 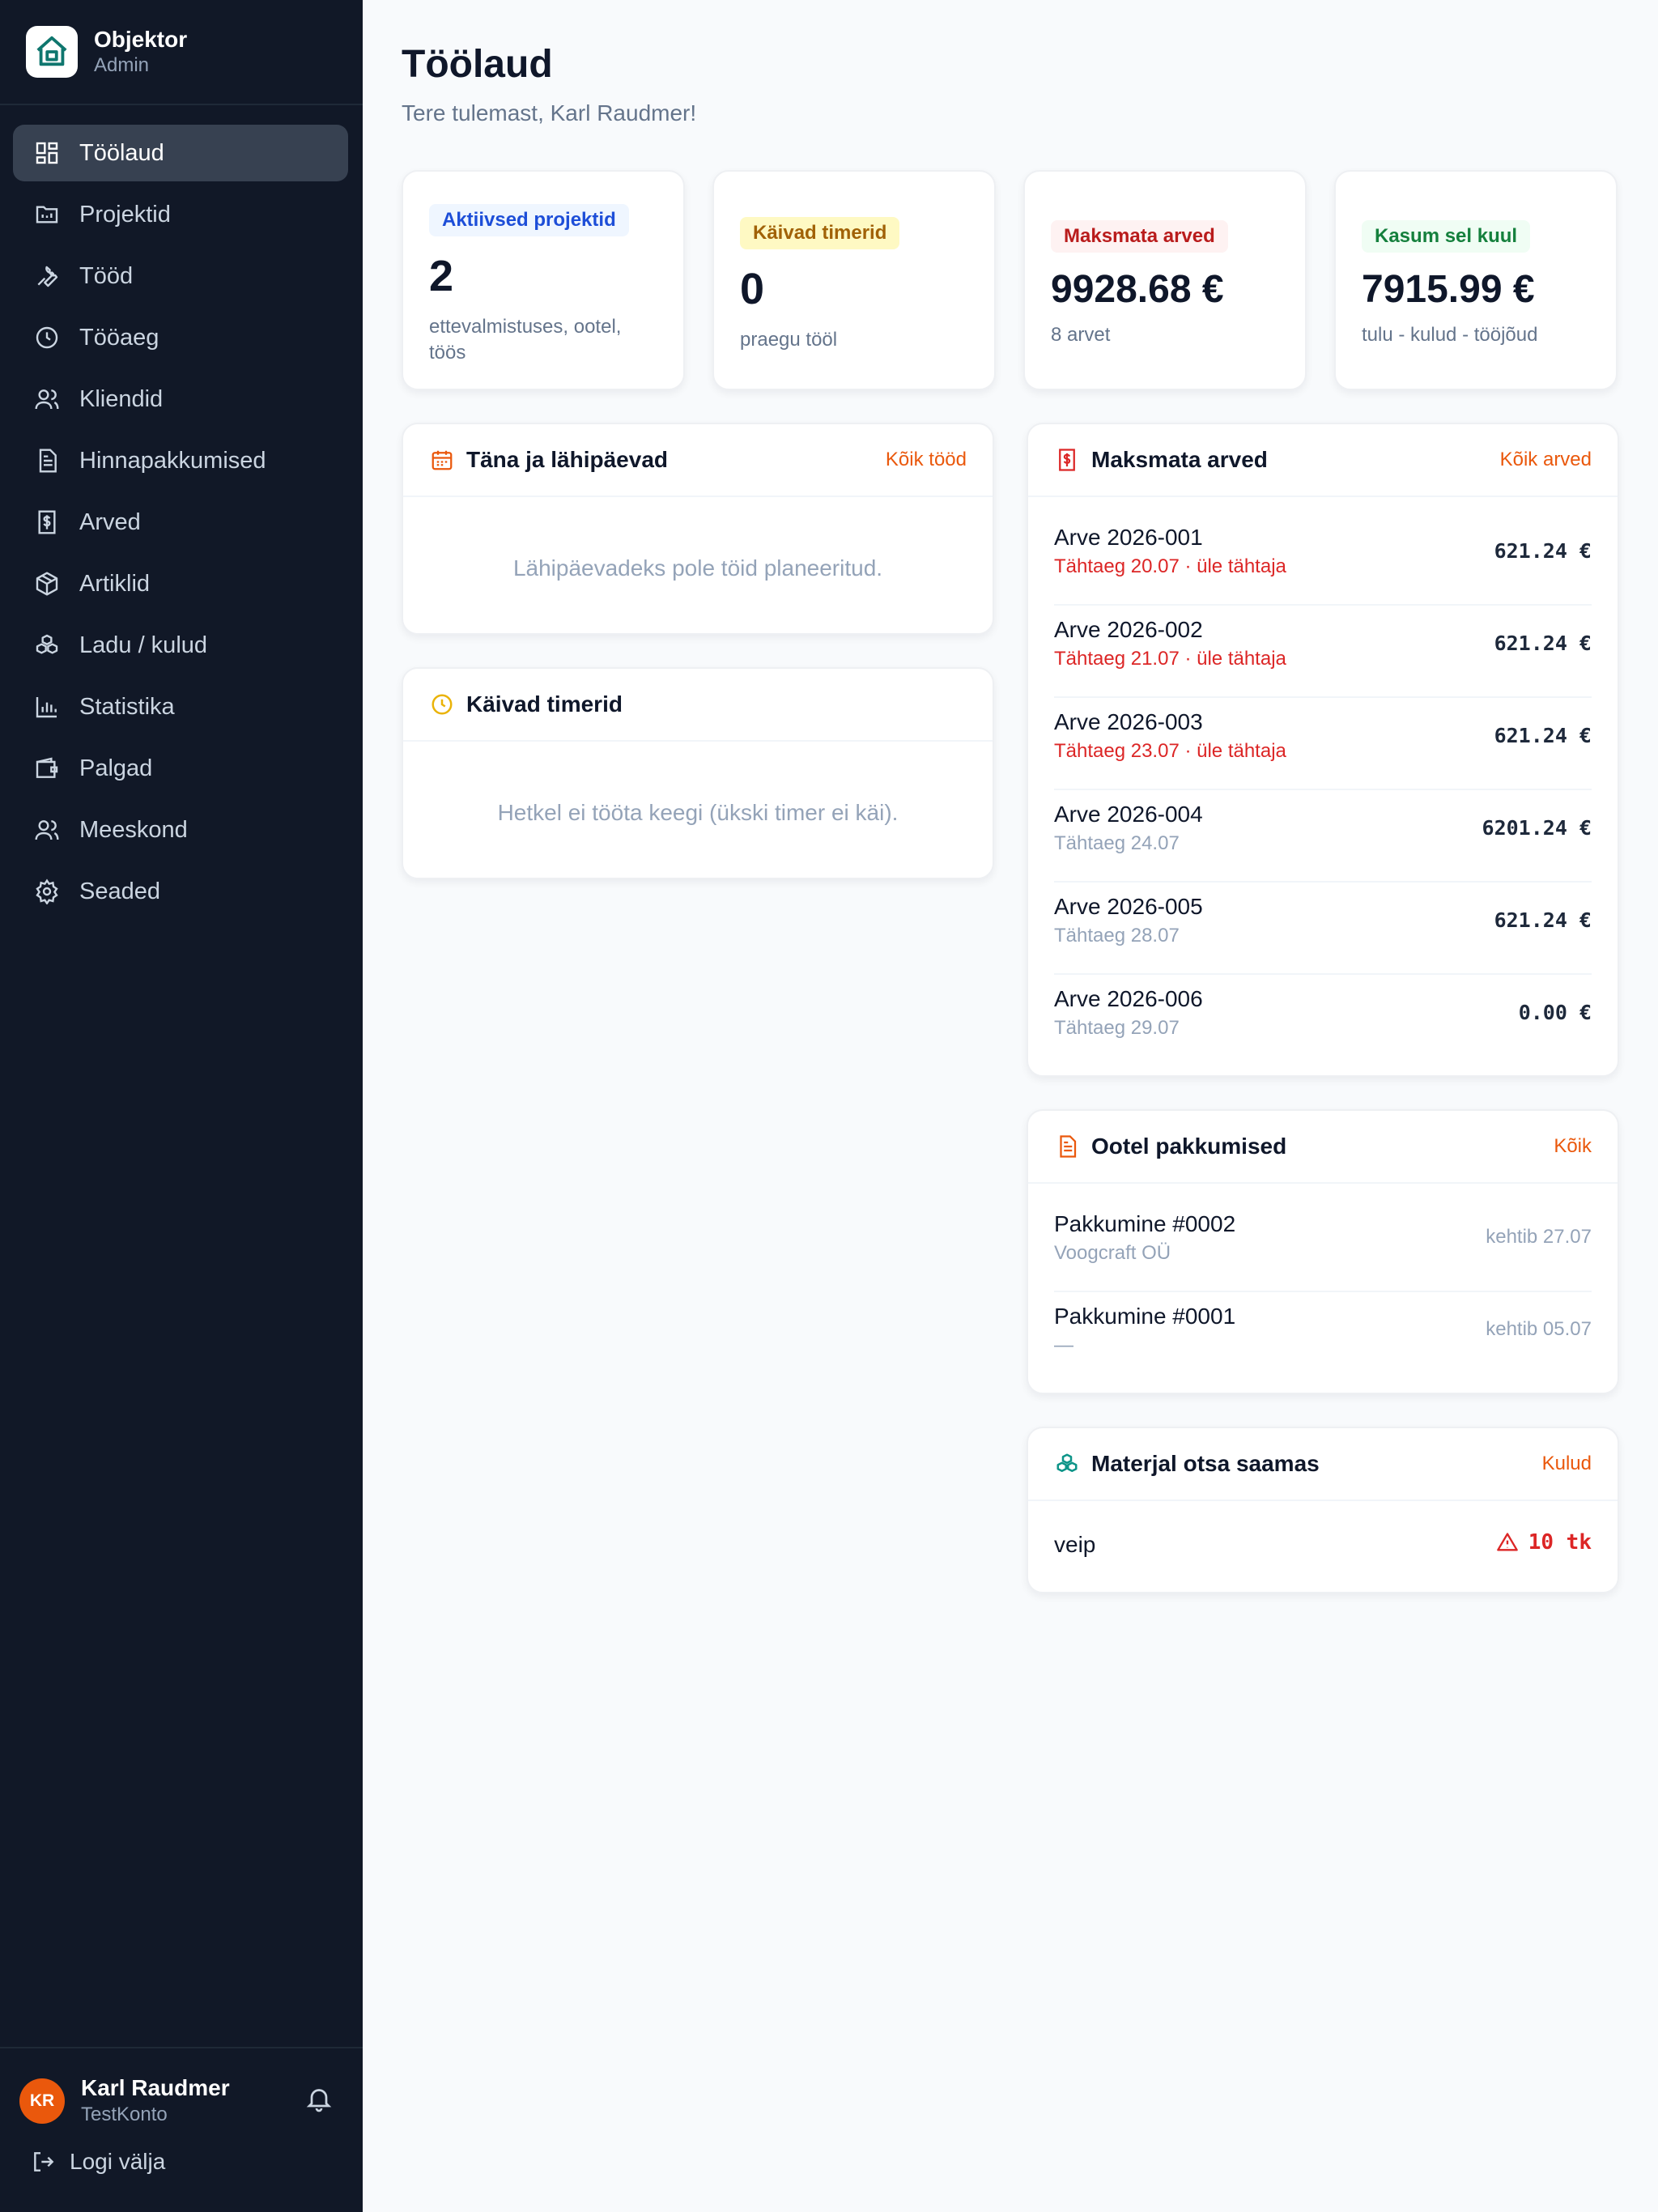 What do you see at coordinates (180, 707) in the screenshot?
I see `nav-item-statistika: Statistika` at bounding box center [180, 707].